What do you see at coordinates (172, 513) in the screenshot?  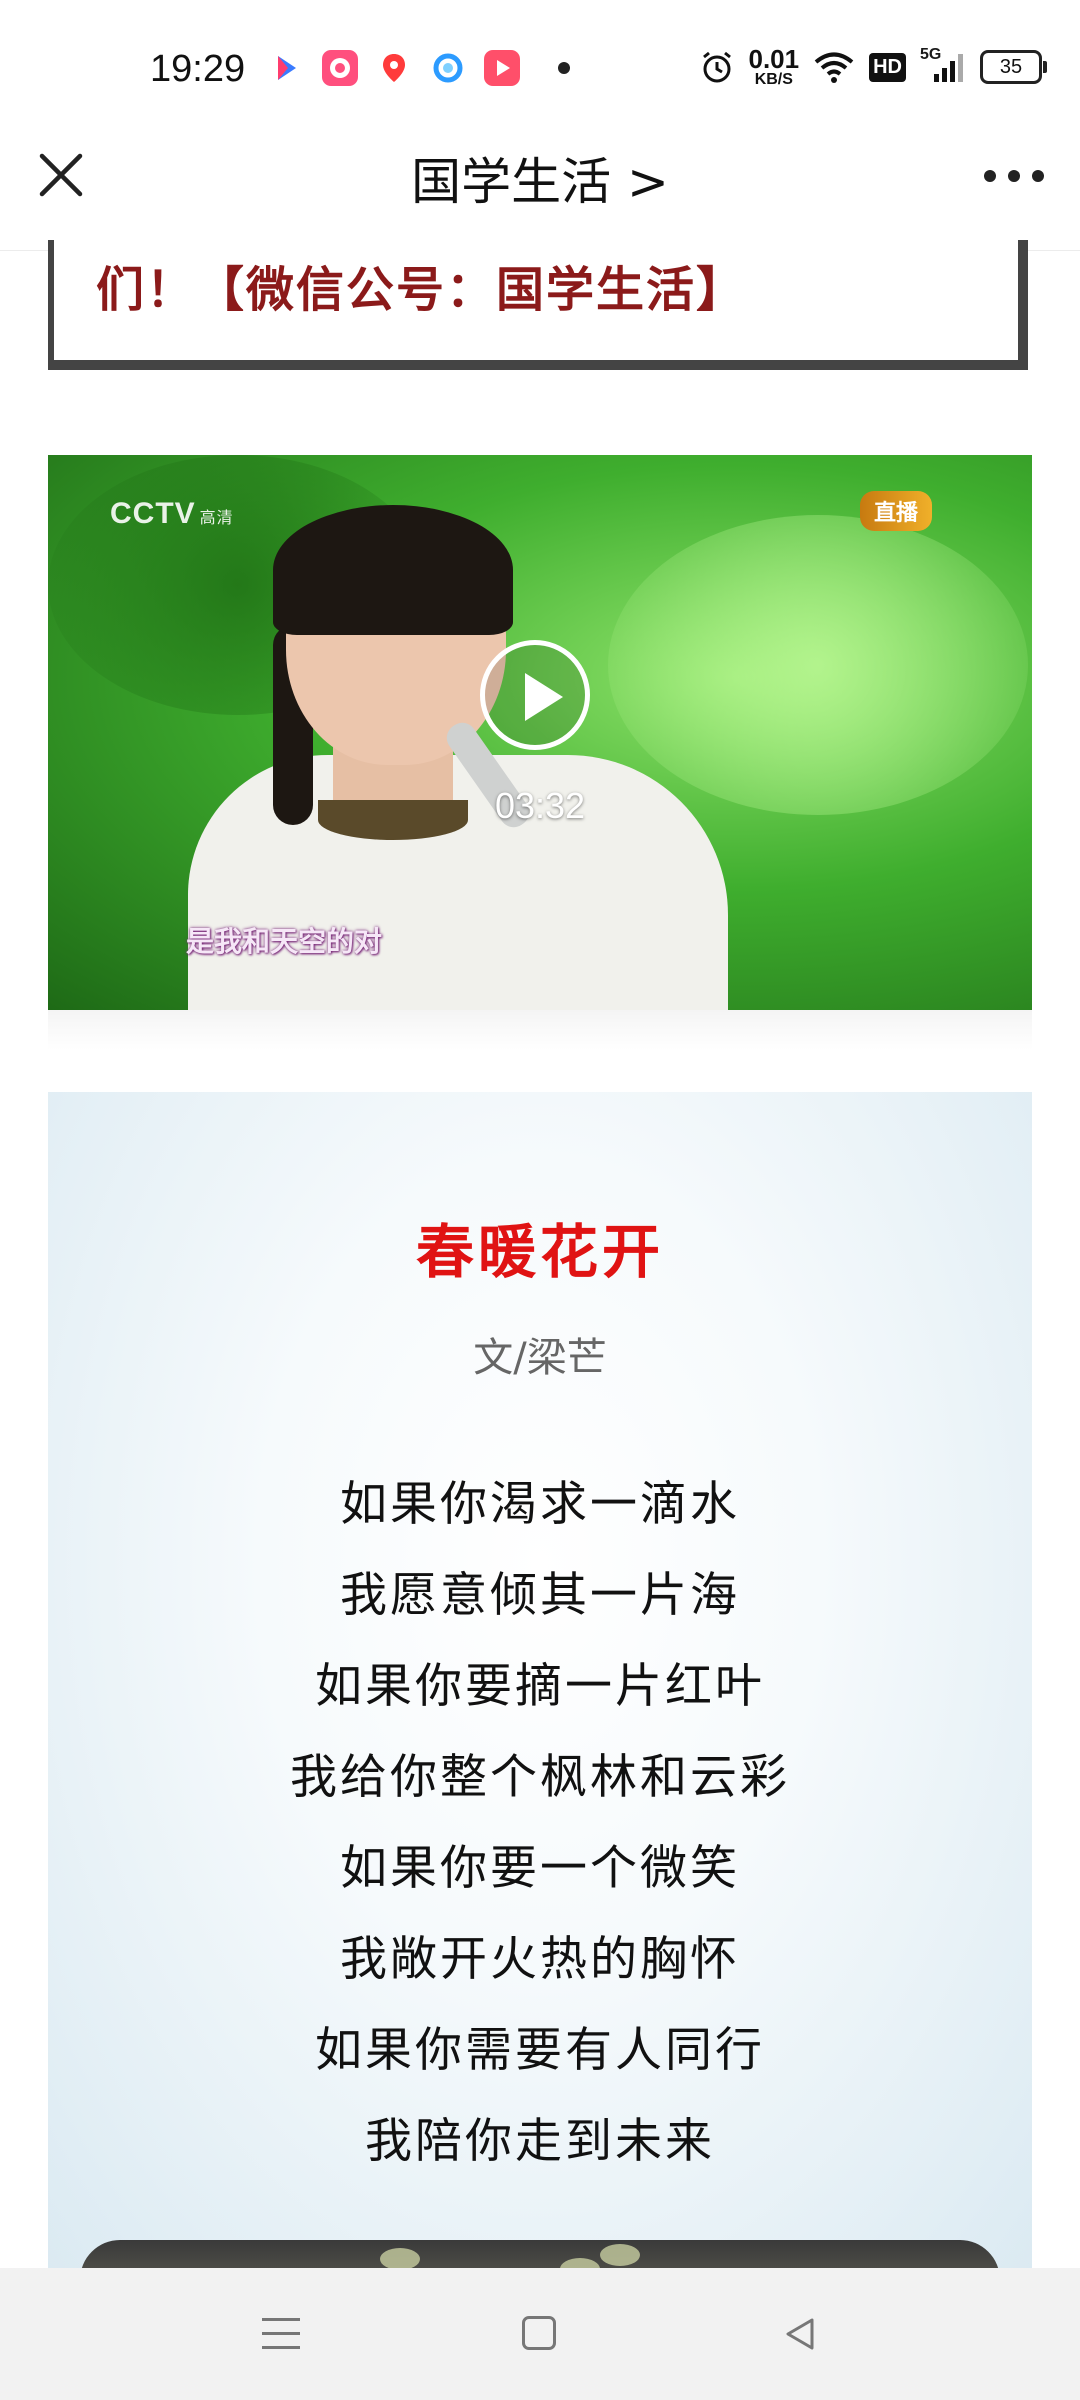 I see `cctv-watermark: CCTV 高清` at bounding box center [172, 513].